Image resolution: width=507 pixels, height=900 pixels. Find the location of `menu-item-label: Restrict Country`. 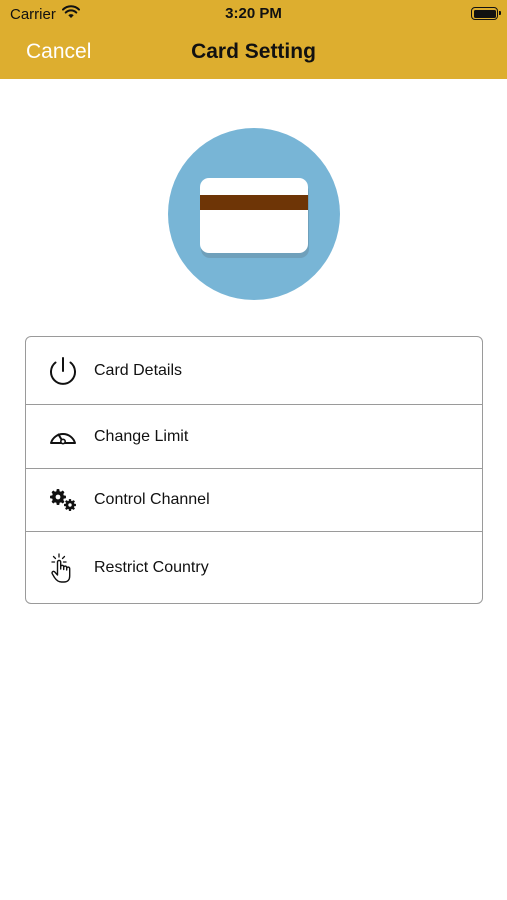

menu-item-label: Restrict Country is located at coordinates (151, 567).